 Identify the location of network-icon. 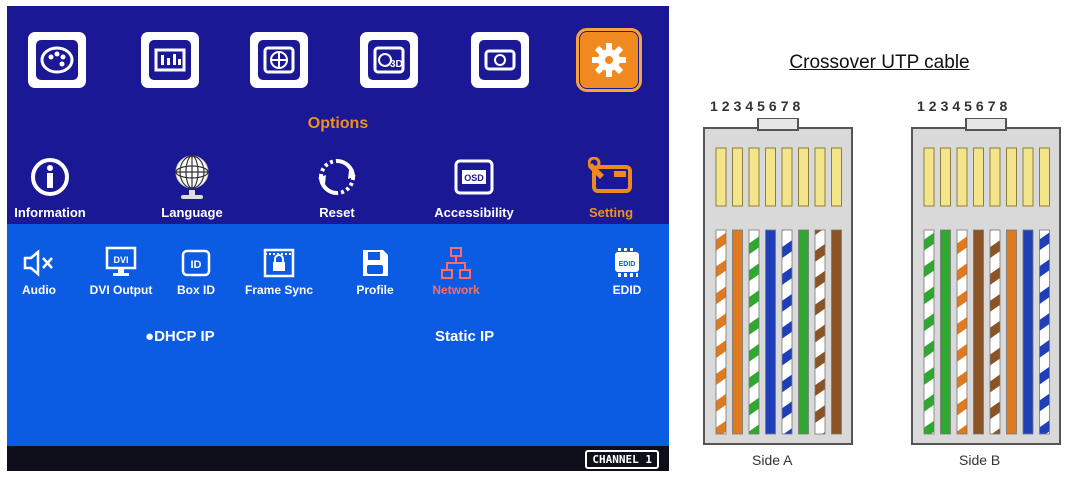
(456, 263).